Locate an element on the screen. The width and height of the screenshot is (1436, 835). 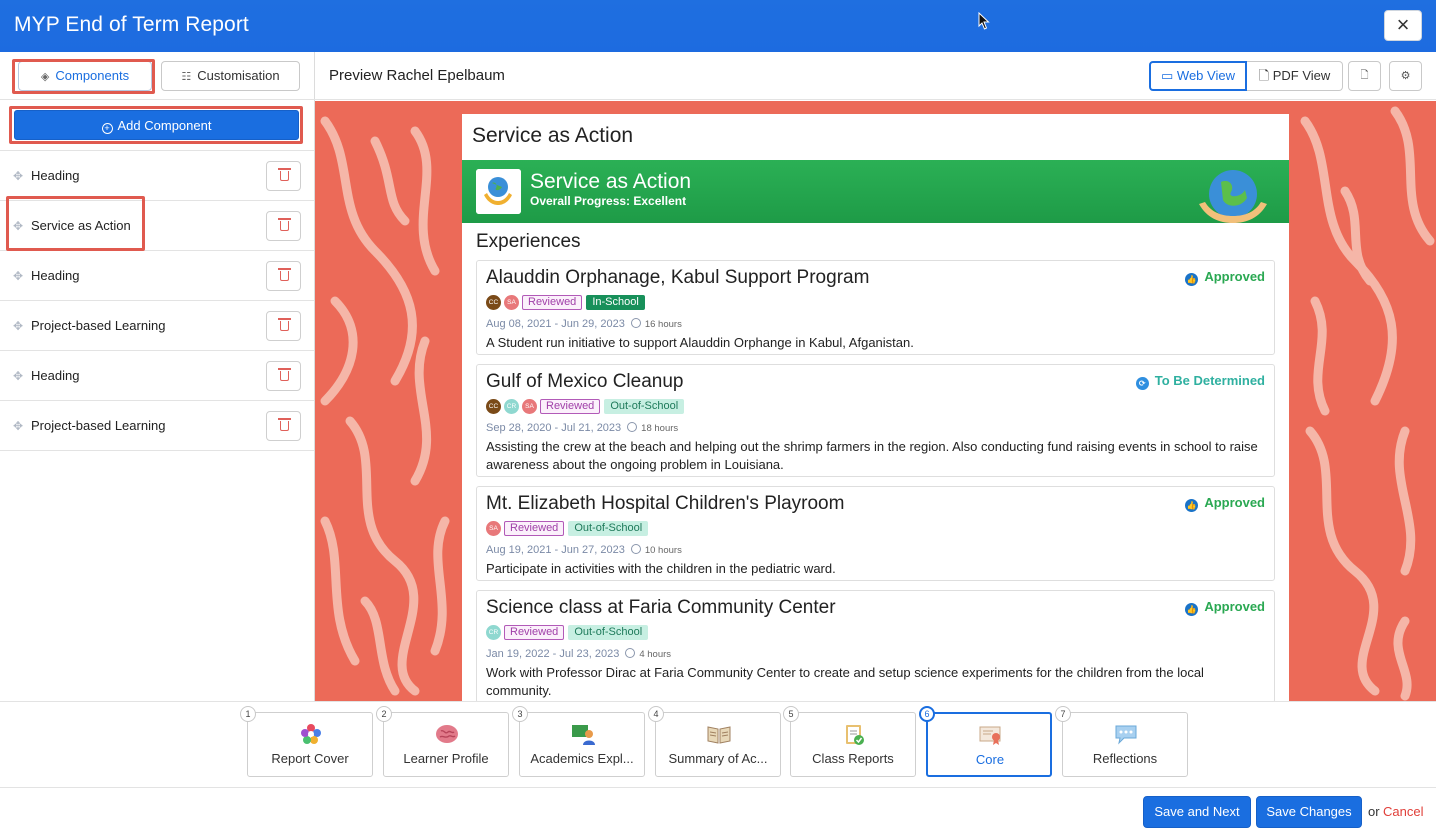
badge-row: SA Reviewed Out-of-School is located at coordinates (569, 528).